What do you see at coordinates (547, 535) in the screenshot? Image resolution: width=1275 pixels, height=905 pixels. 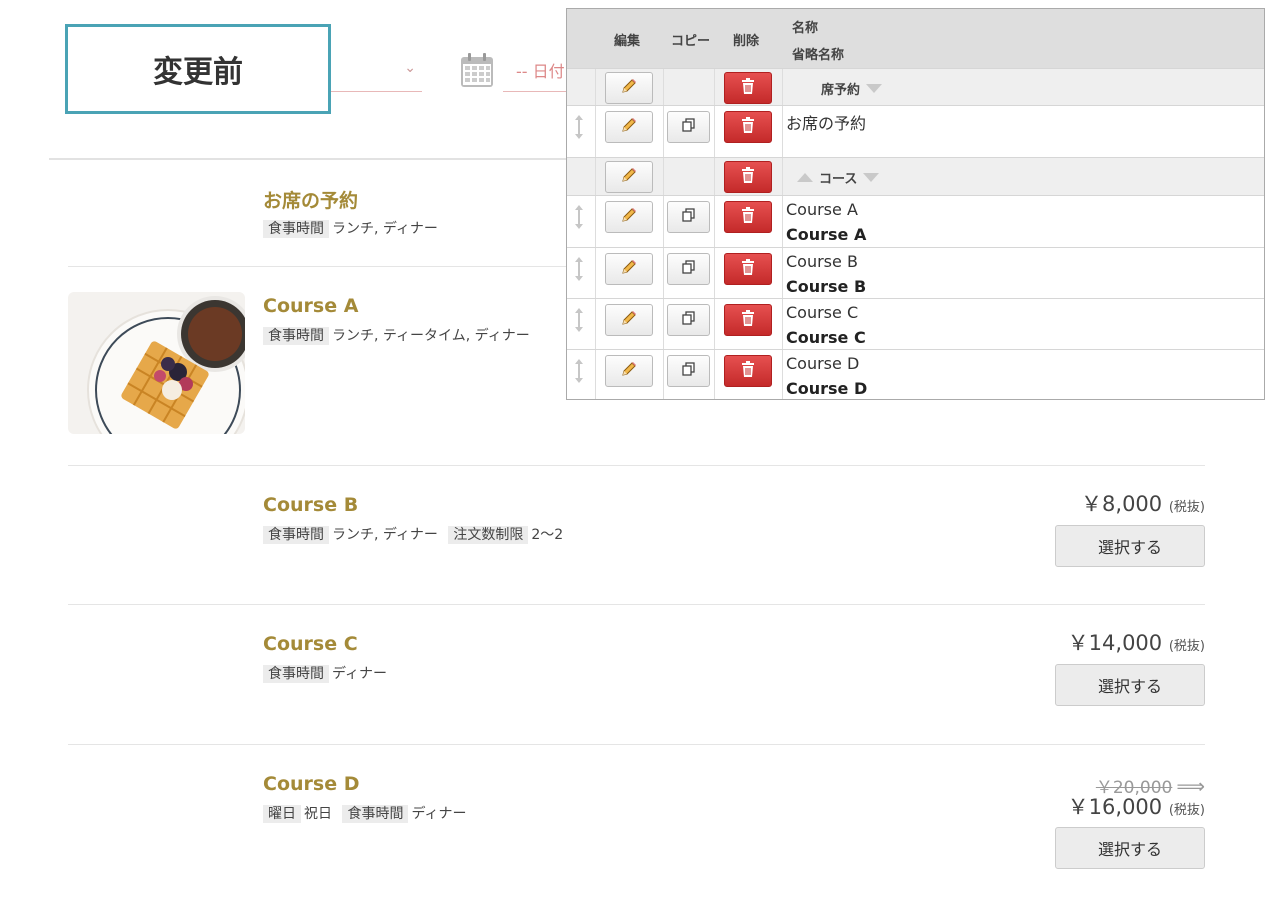 I see `tag-value: 2～2` at bounding box center [547, 535].